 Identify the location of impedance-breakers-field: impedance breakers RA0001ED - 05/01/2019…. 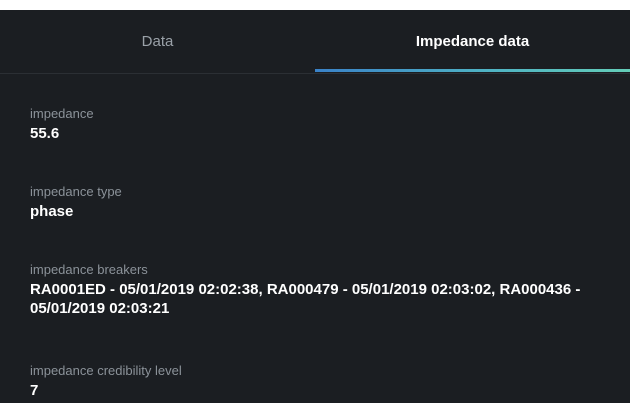
(320, 290).